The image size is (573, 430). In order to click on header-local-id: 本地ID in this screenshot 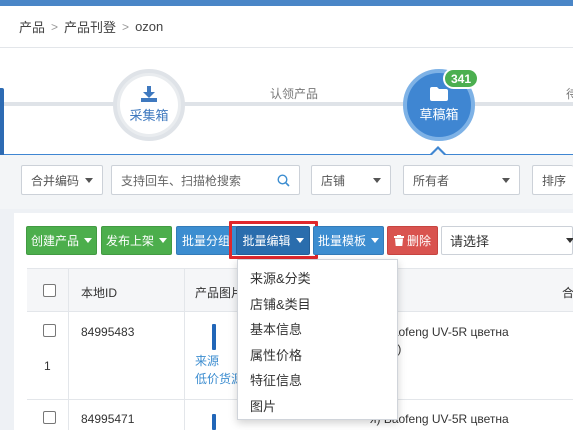, I will do `click(99, 293)`.